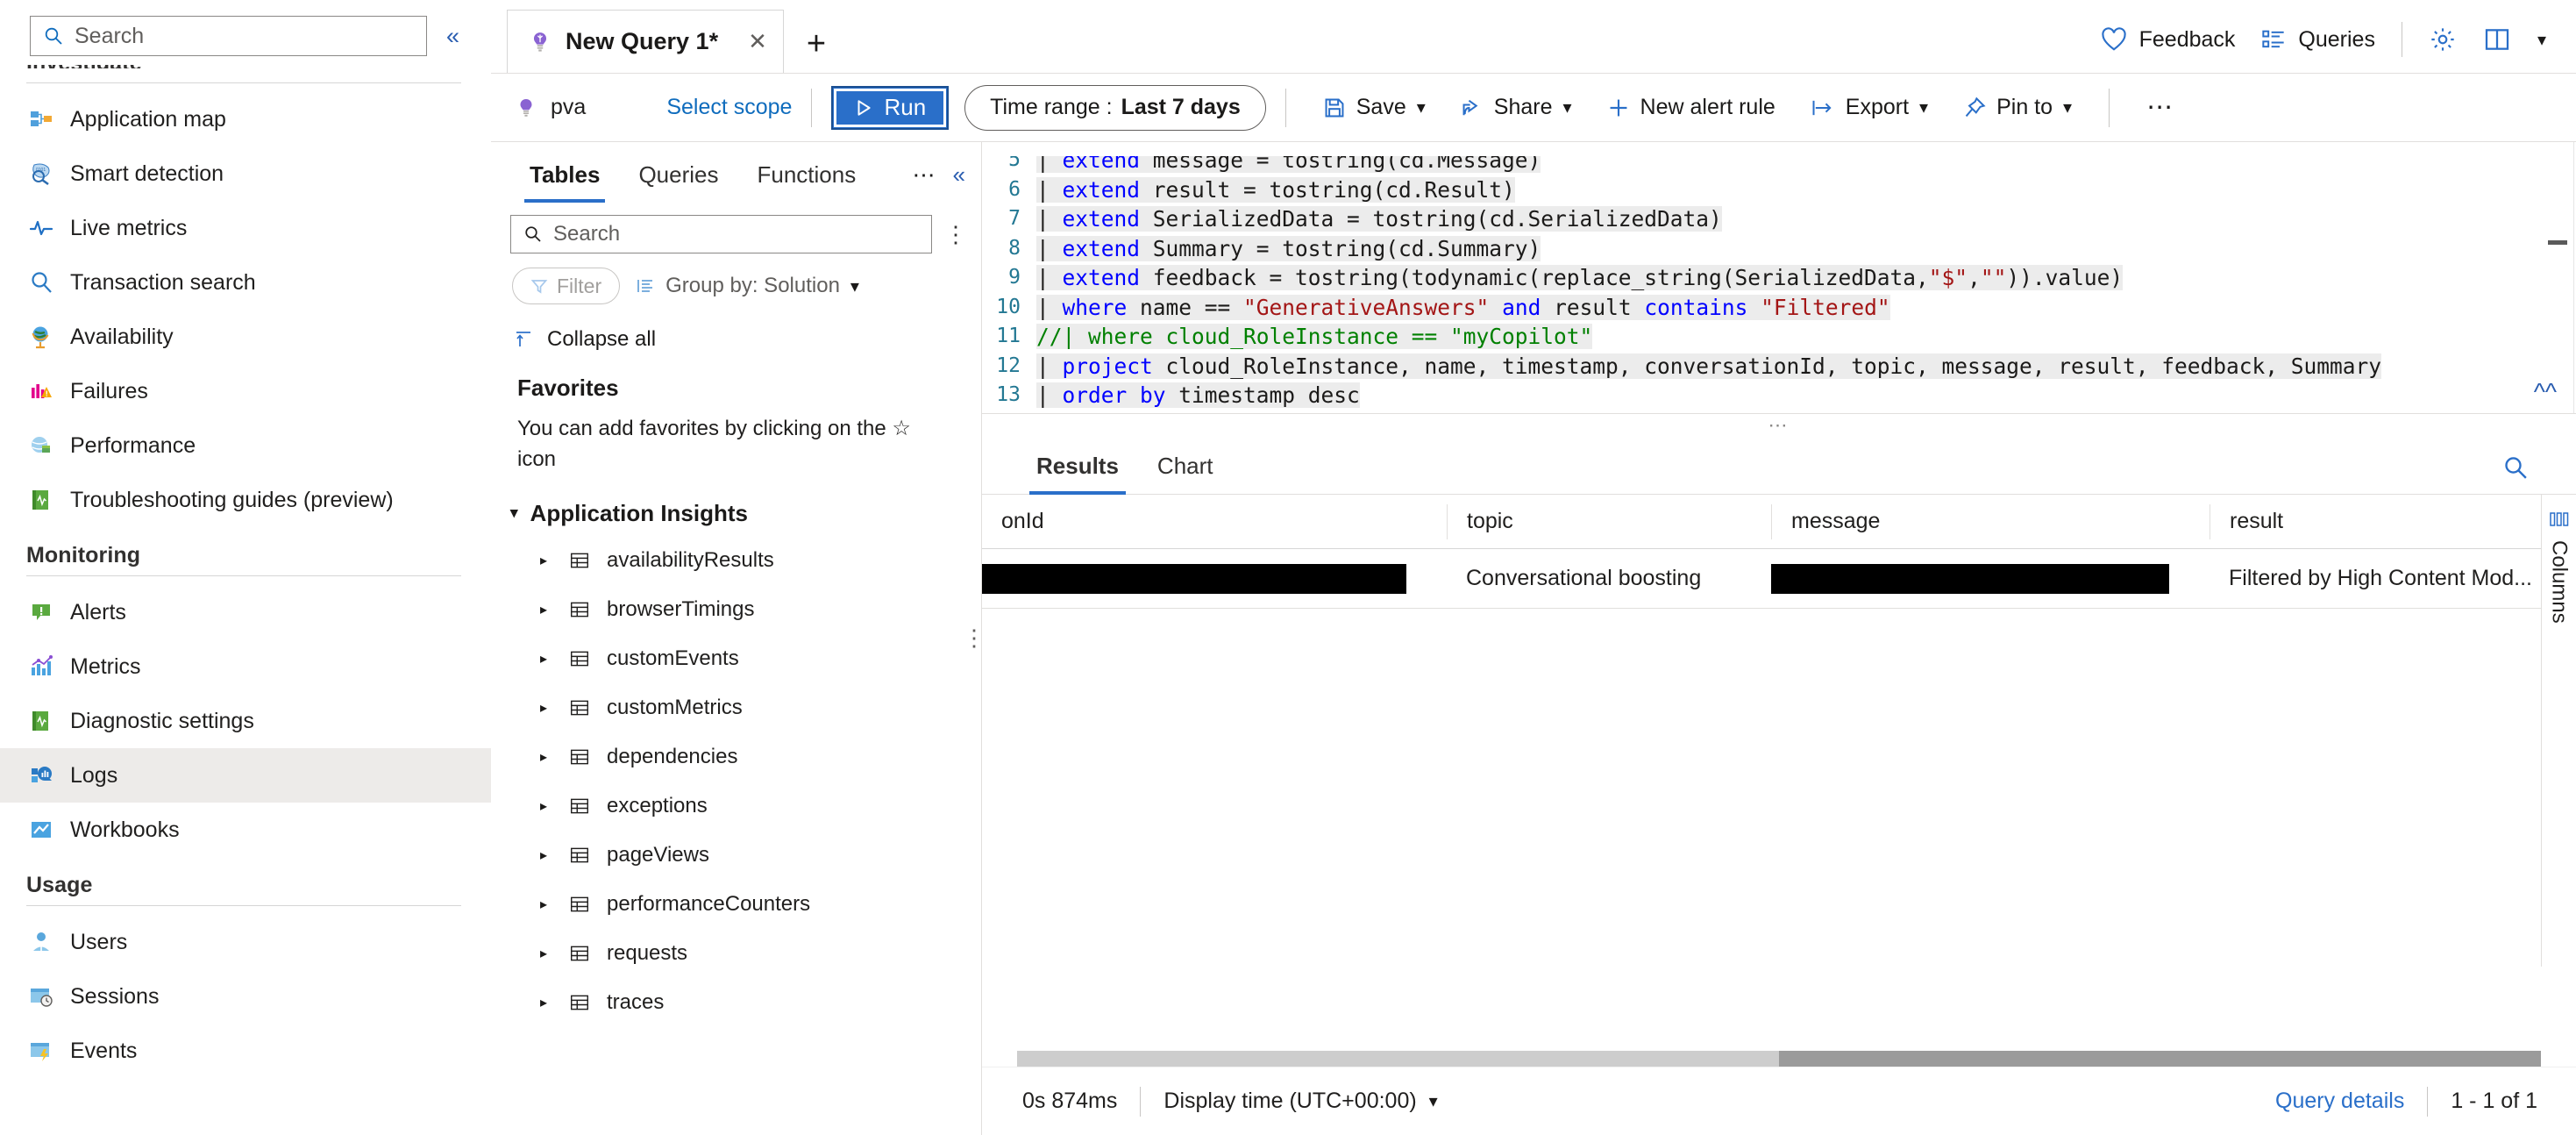 This screenshot has width=2576, height=1135. Describe the element at coordinates (1327, 189) in the screenshot. I see `code-token: result = tostring(cd.Result)` at that location.